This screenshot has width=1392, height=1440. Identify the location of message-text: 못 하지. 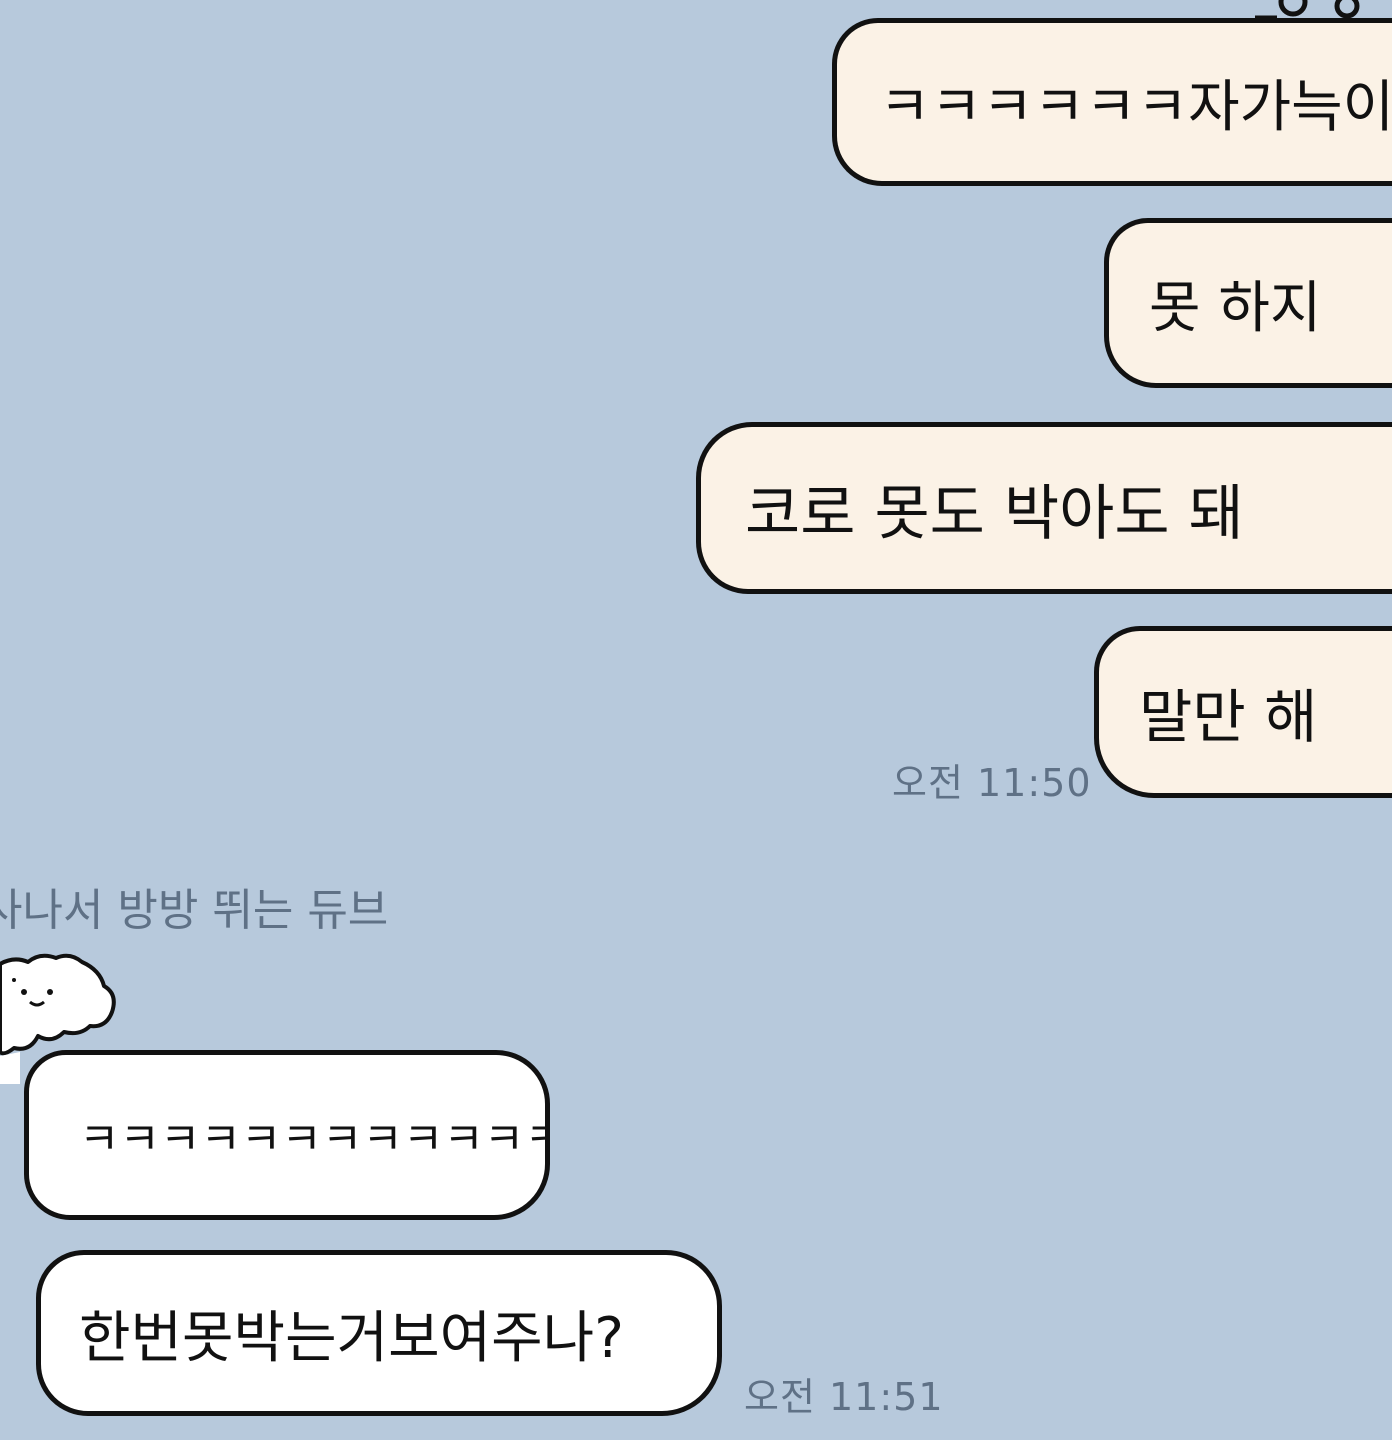
(1235, 308).